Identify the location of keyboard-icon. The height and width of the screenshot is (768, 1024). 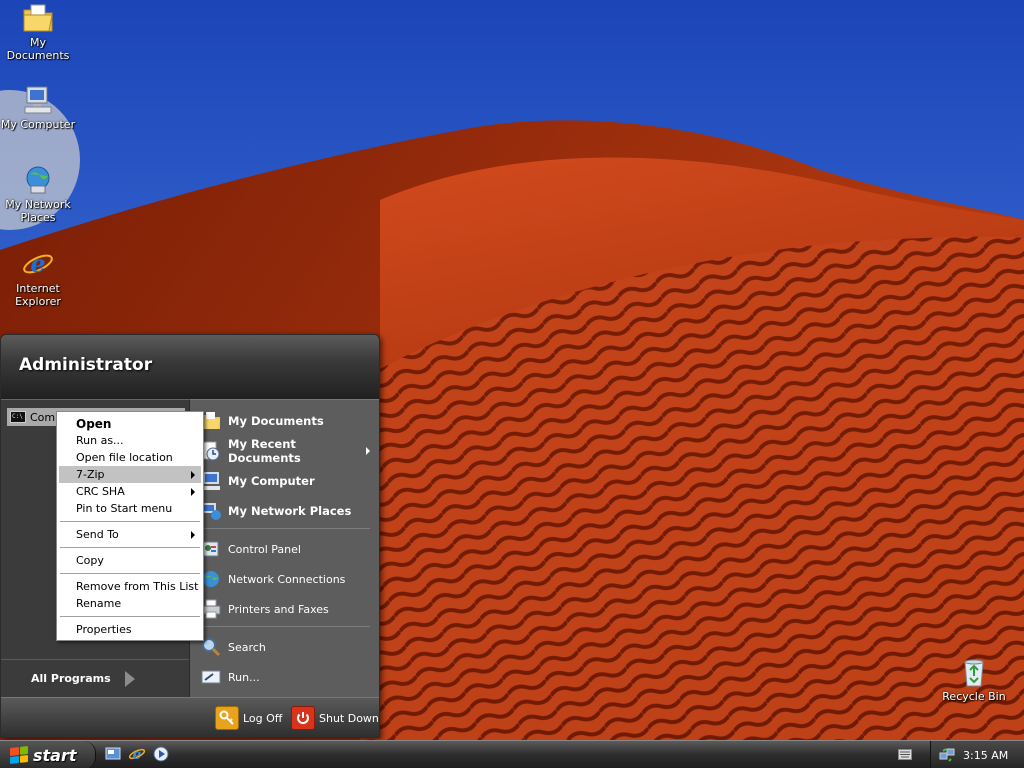
(905, 754).